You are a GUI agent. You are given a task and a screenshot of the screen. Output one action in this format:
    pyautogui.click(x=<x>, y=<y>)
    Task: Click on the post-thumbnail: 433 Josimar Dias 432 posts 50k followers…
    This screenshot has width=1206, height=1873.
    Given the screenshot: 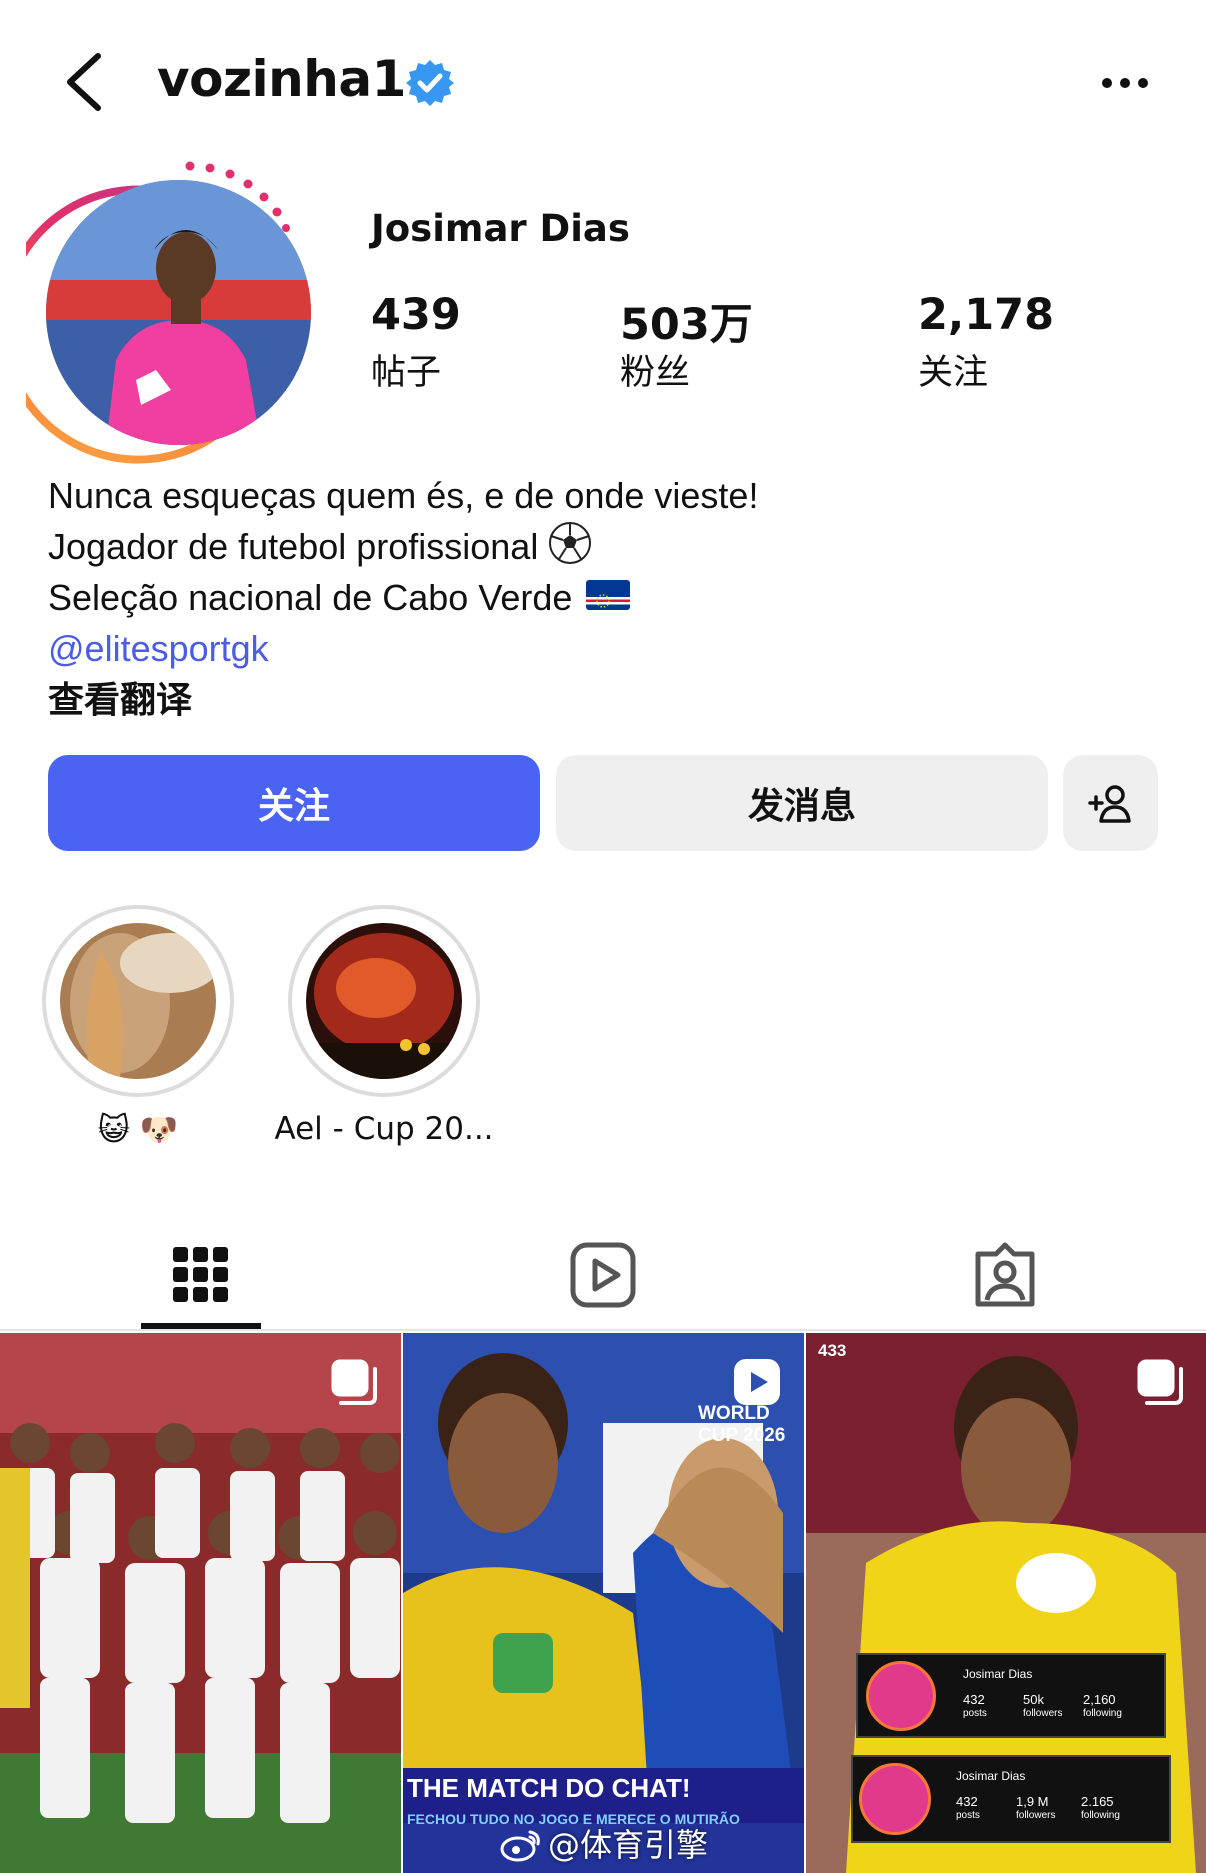 What is the action you would take?
    pyautogui.click(x=1006, y=1603)
    